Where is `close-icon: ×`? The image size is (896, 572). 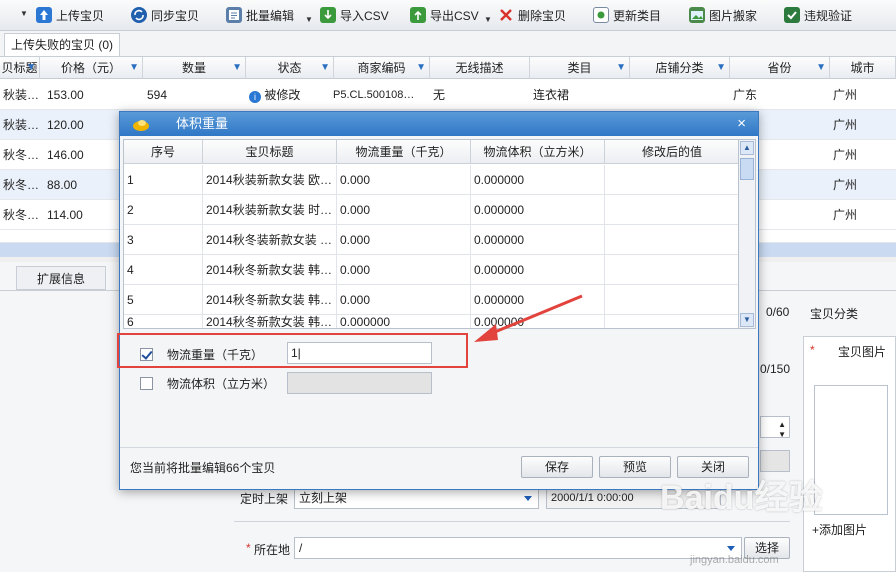 close-icon: × is located at coordinates (741, 124).